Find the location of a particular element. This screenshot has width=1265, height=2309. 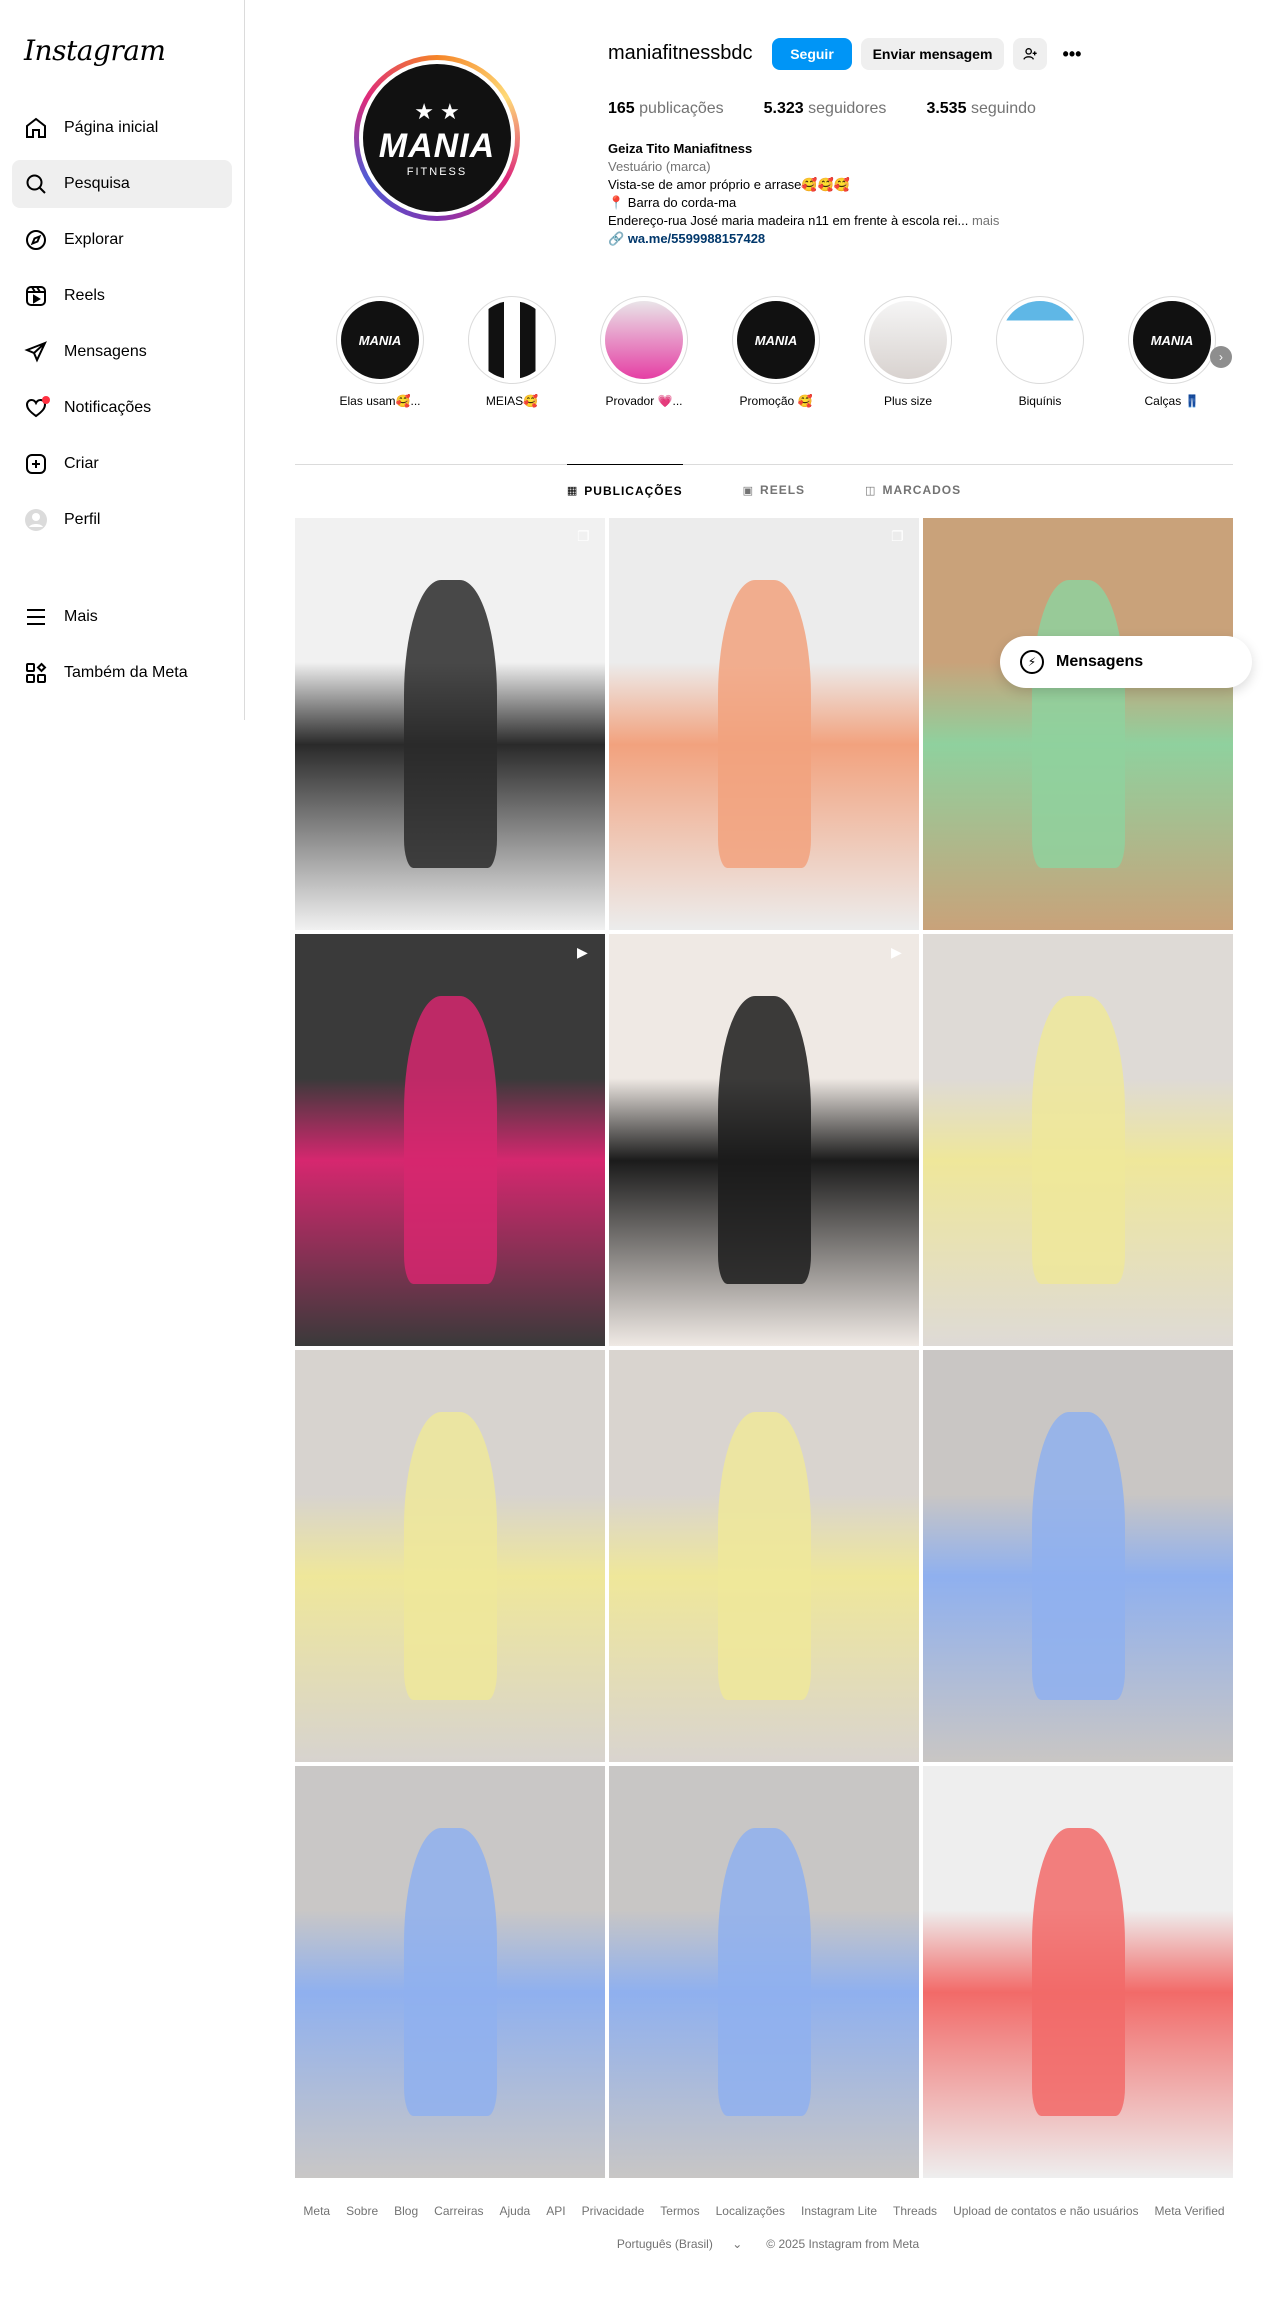

profile-tabs: ▦ PUBLICAÇÕES ▣ REELS ◫ MARCADOS is located at coordinates (764, 490).